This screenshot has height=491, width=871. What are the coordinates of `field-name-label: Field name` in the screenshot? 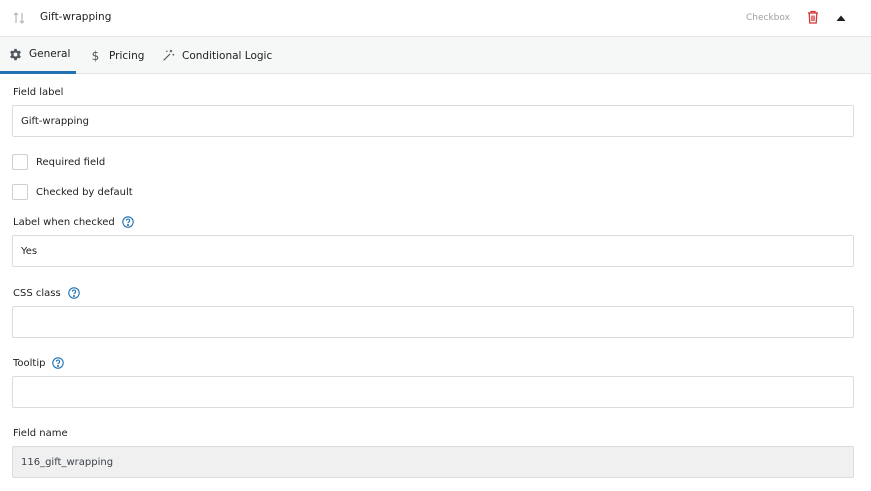 It's located at (40, 433).